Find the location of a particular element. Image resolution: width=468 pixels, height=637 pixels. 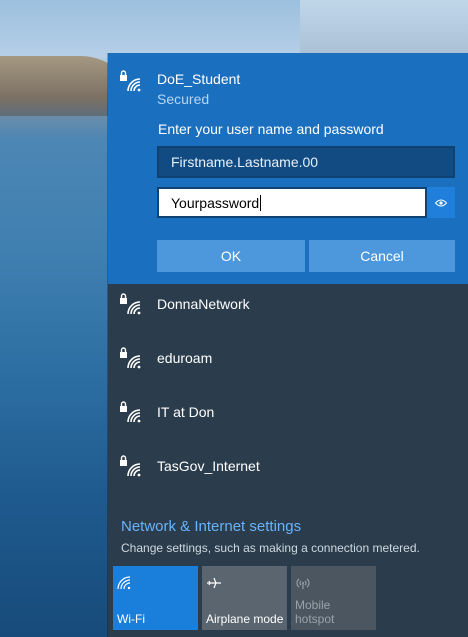

text-caret is located at coordinates (261, 202).